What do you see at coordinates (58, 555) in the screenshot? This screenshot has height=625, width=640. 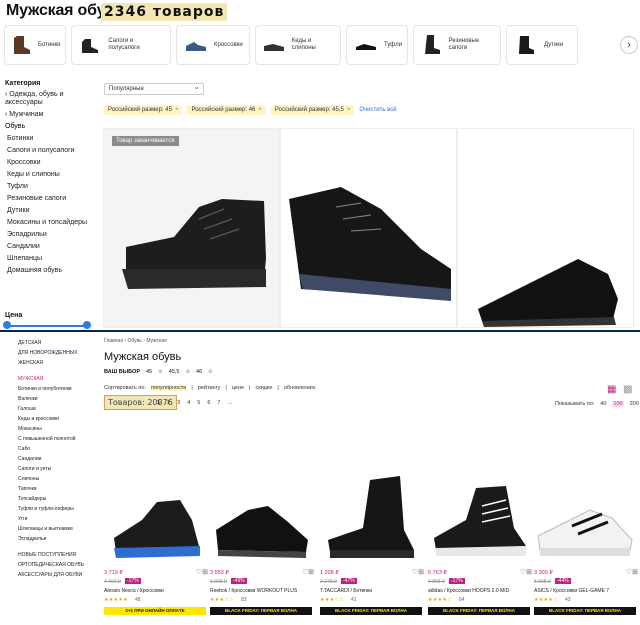 I see `sidebar-item-new-arrivals: НОВЫЕ ПОСТУПЛЕНИЯ` at bounding box center [58, 555].